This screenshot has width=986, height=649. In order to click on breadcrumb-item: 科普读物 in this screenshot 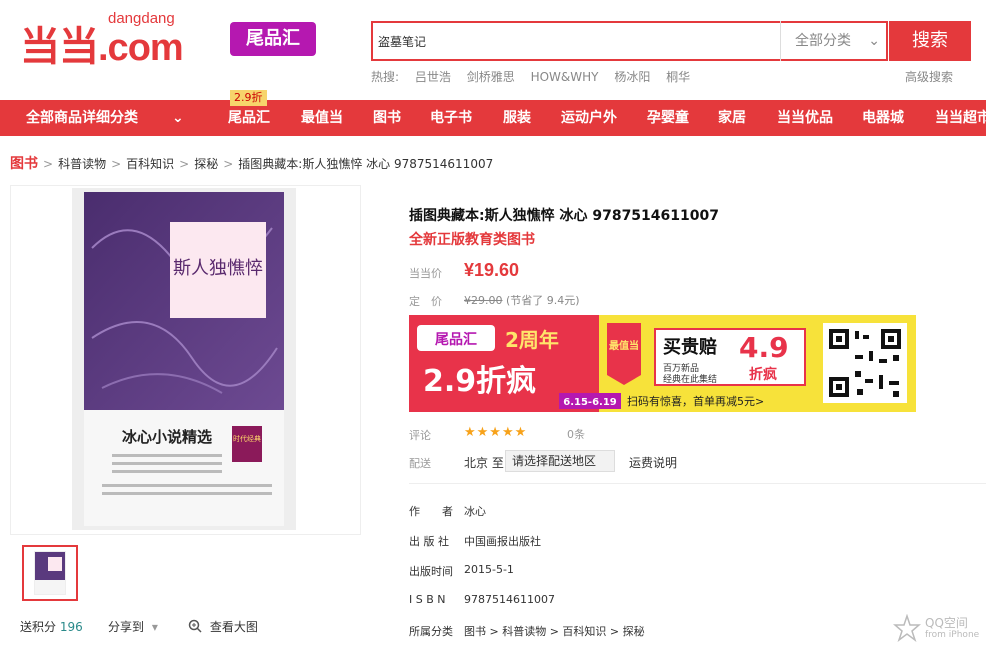, I will do `click(82, 164)`.